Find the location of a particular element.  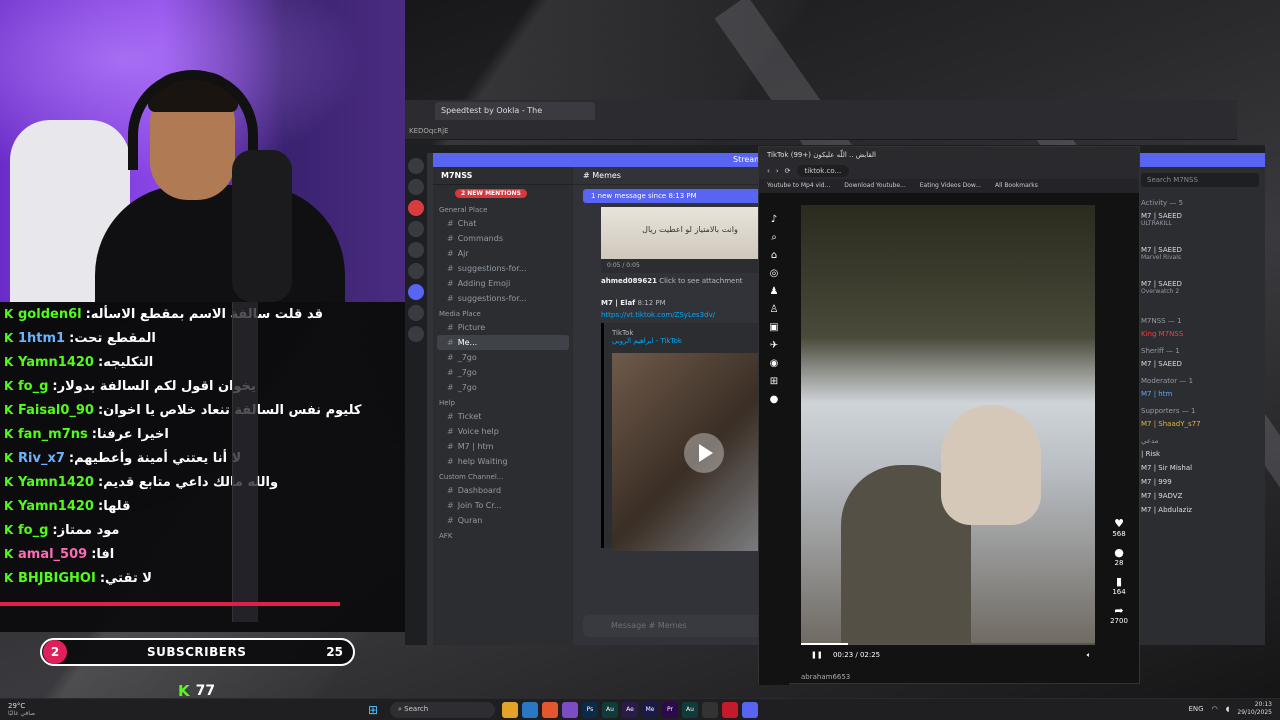

channel-item: # Dashboard is located at coordinates (503, 490).